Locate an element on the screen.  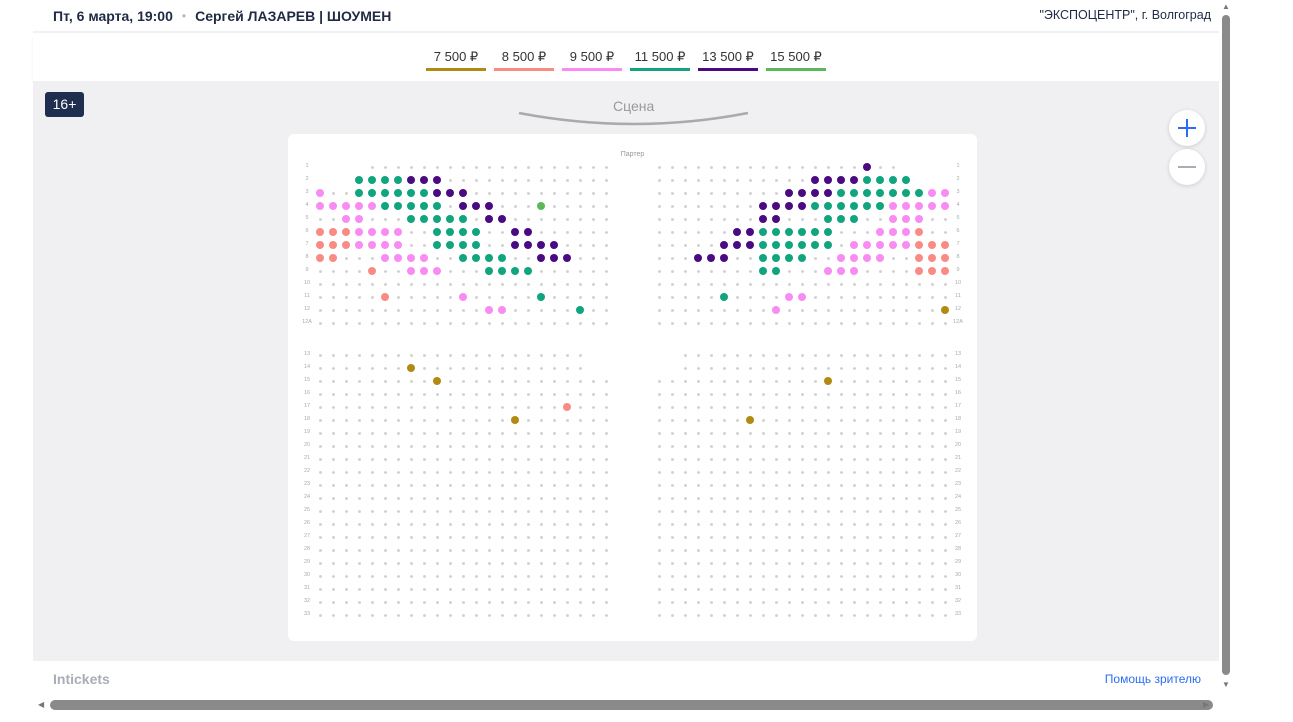
scroll-right-arrow-icon: ▶ is located at coordinates (1206, 704).